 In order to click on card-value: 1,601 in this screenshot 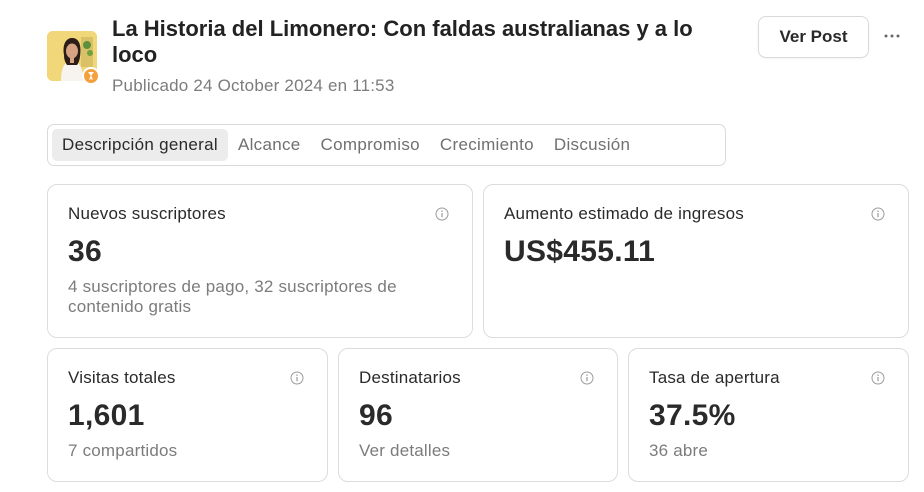, I will do `click(106, 415)`.